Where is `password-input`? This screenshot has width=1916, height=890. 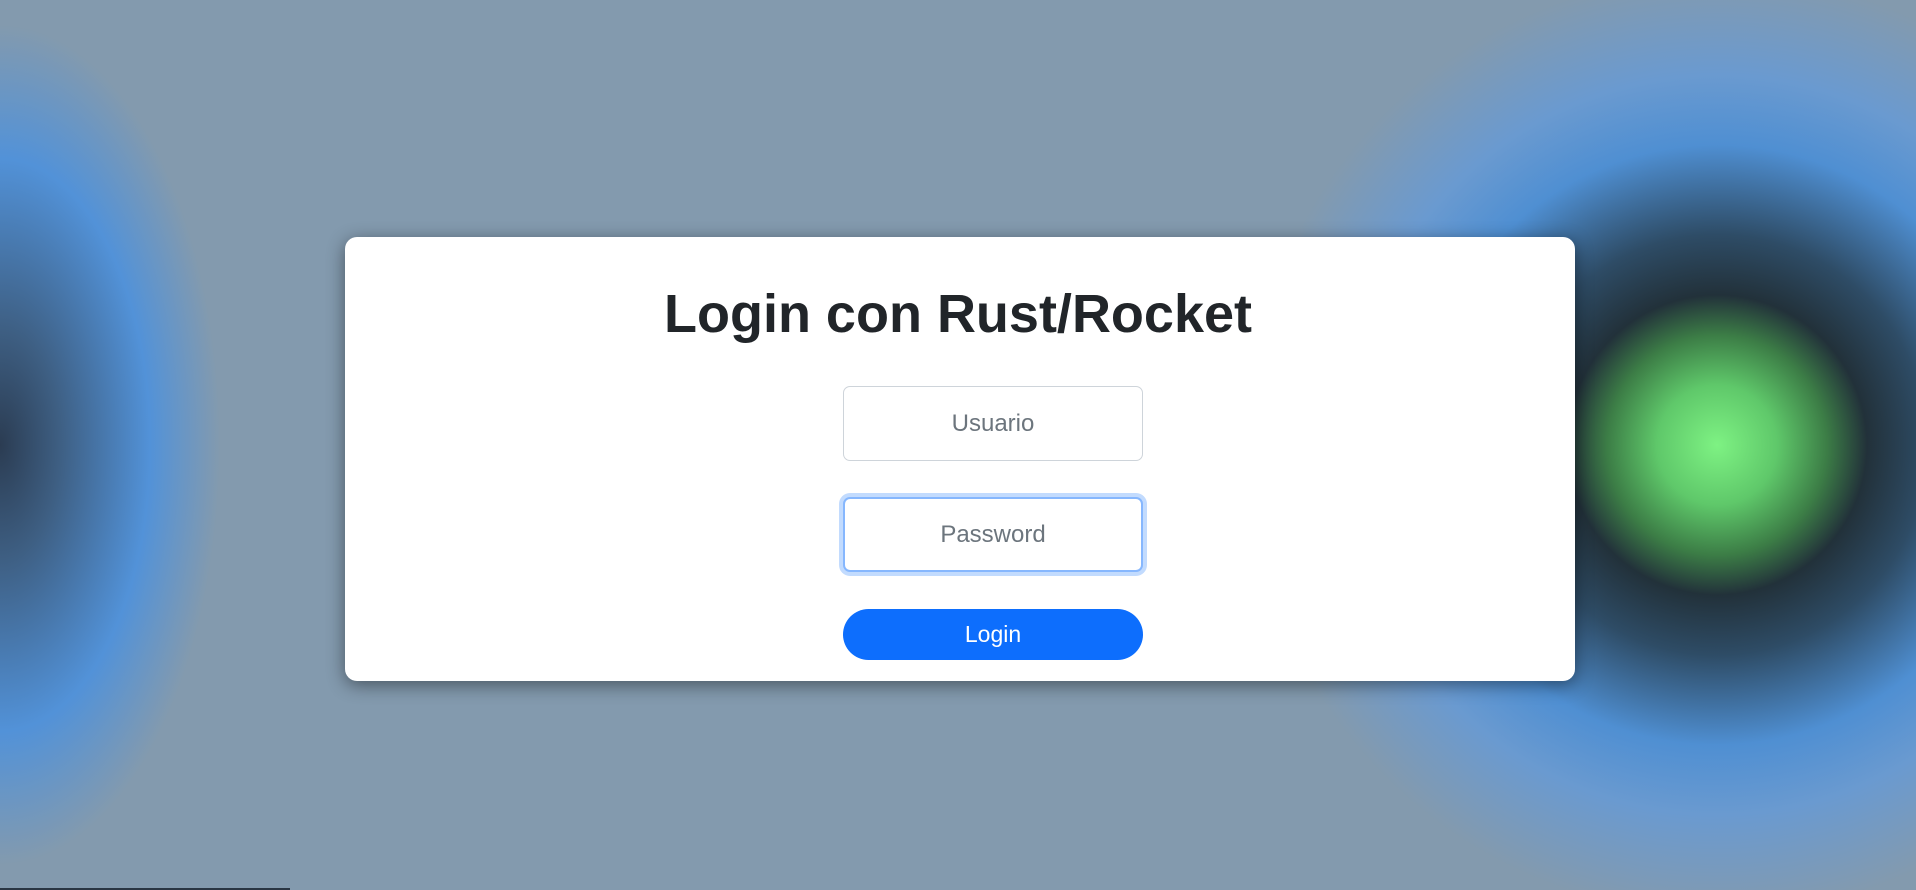
password-input is located at coordinates (993, 534).